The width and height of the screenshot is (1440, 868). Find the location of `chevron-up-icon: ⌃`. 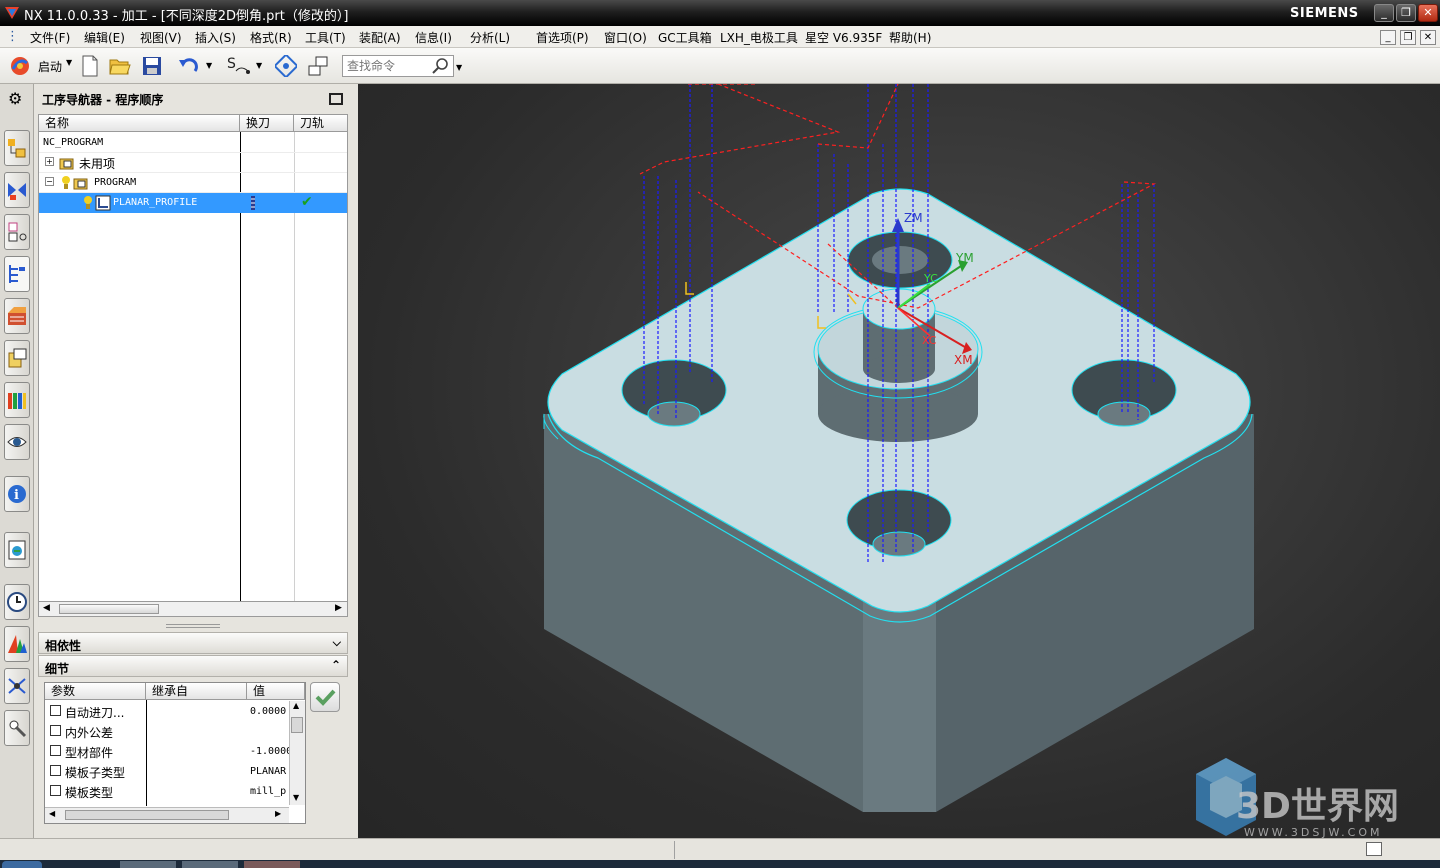

chevron-up-icon: ⌃ is located at coordinates (336, 665).